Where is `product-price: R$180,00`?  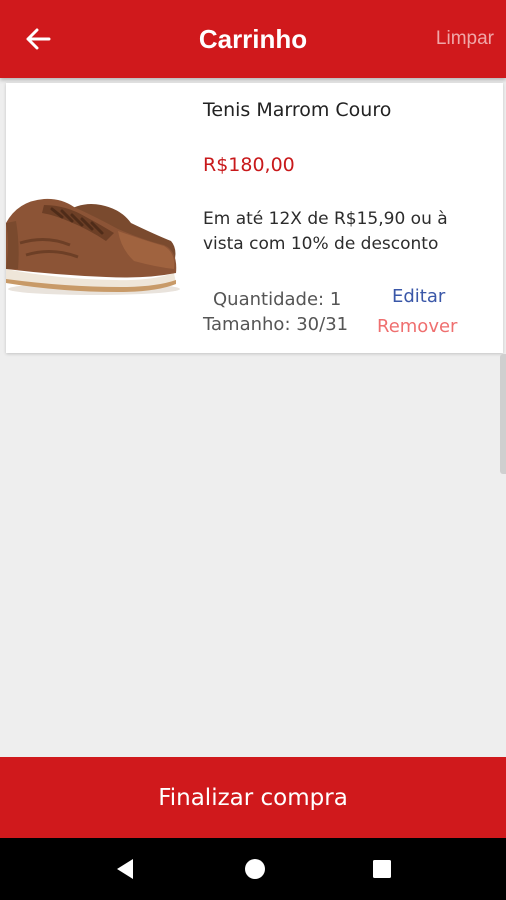
product-price: R$180,00 is located at coordinates (249, 165).